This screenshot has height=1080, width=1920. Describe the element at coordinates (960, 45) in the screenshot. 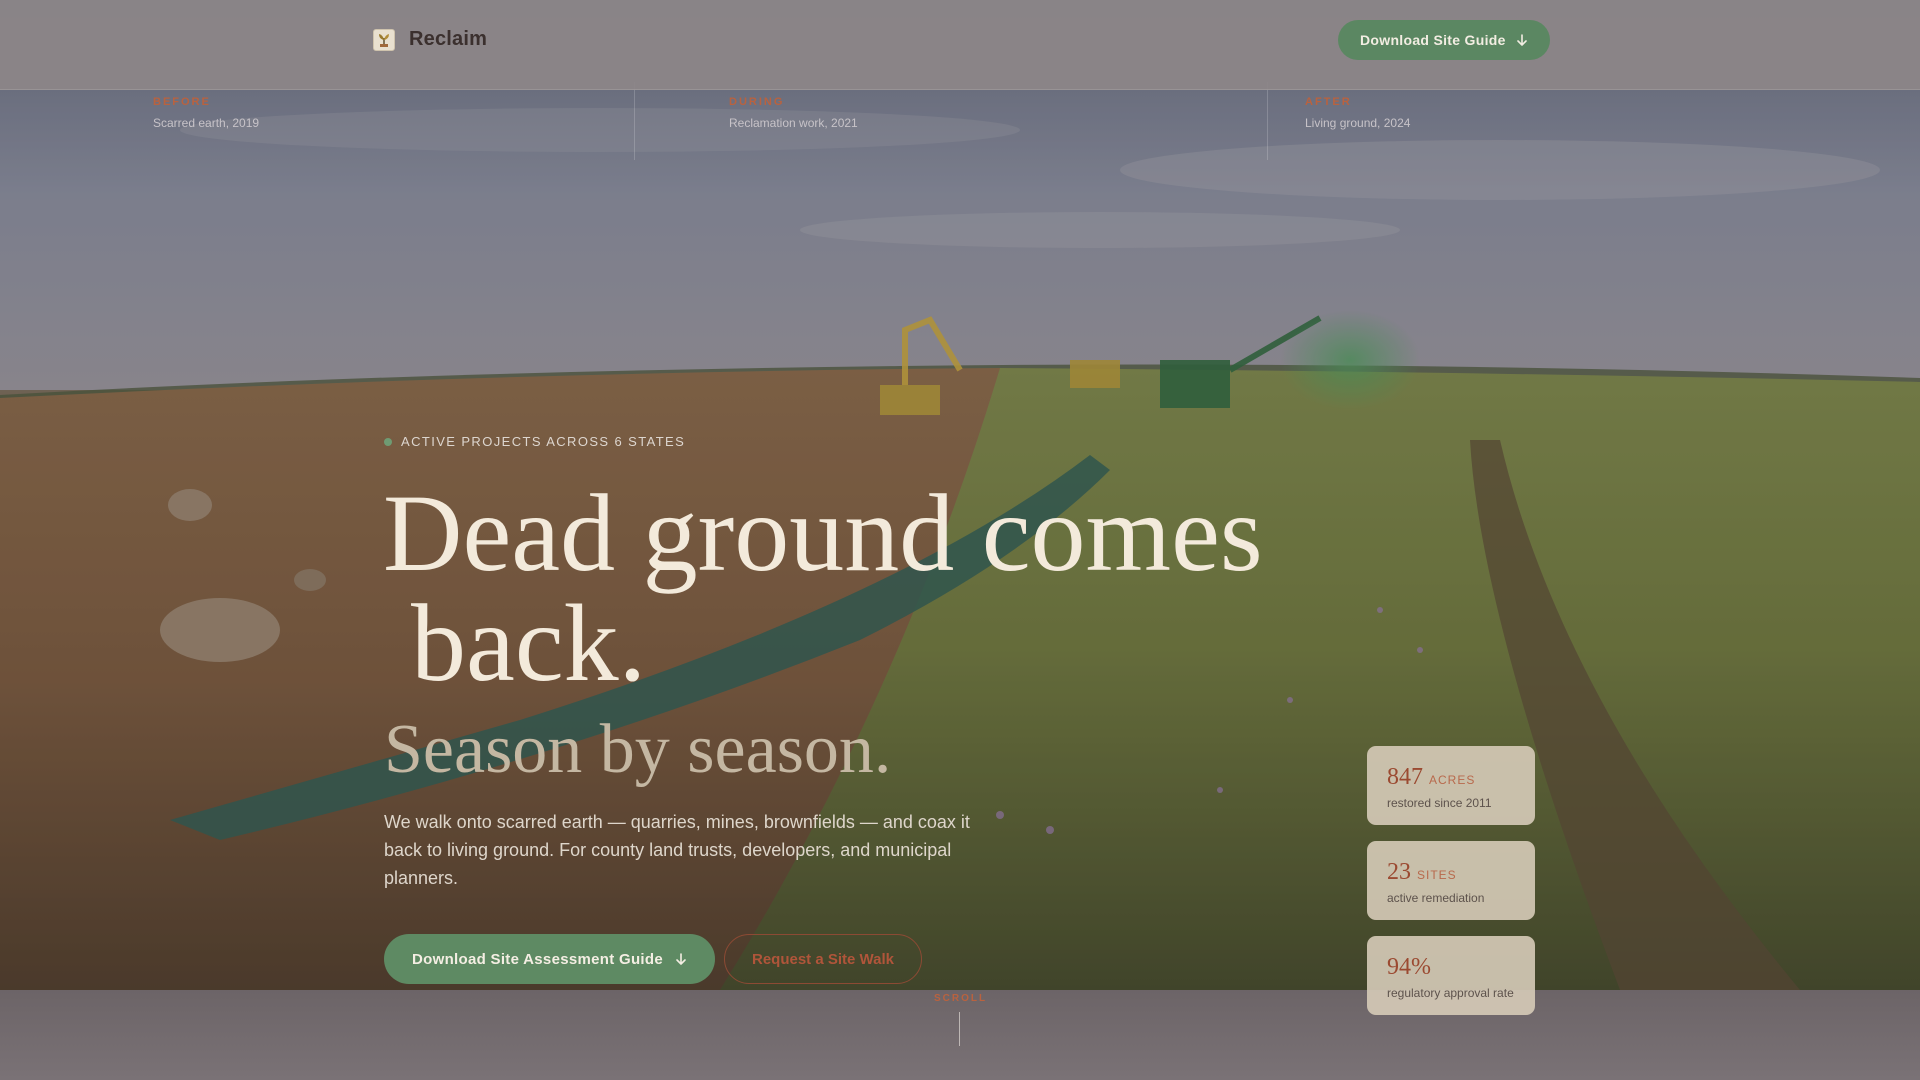

I see `top-navigation-bar: Reclaim Download Site Guide` at that location.